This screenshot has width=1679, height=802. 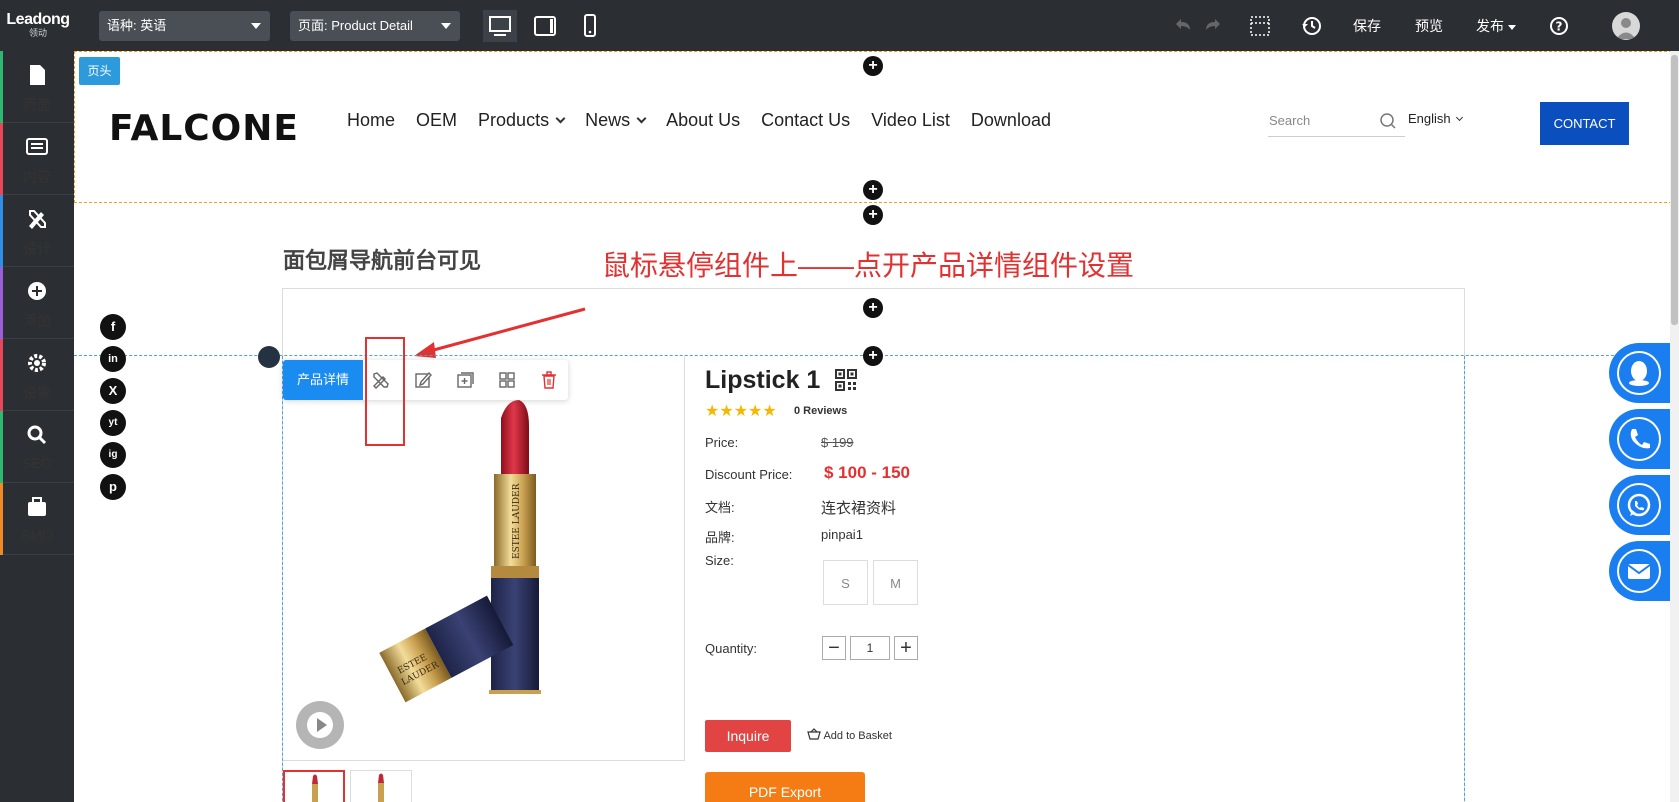 I want to click on play-video-button, so click(x=320, y=725).